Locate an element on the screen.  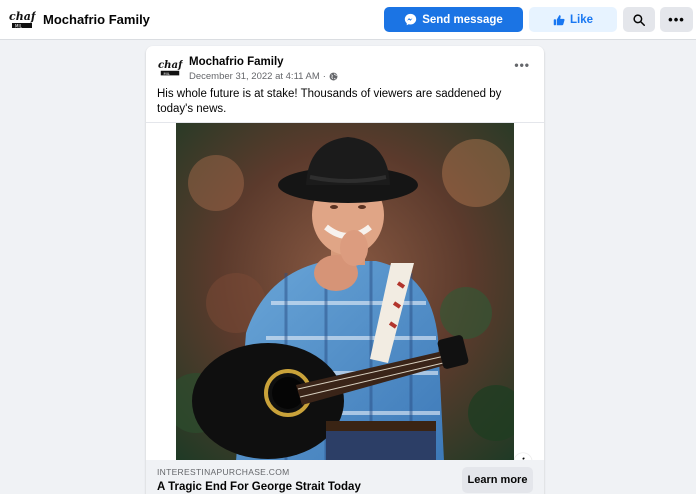
post-meta: December 31, 2022 at 4:11 AM · is located at coordinates (263, 76).